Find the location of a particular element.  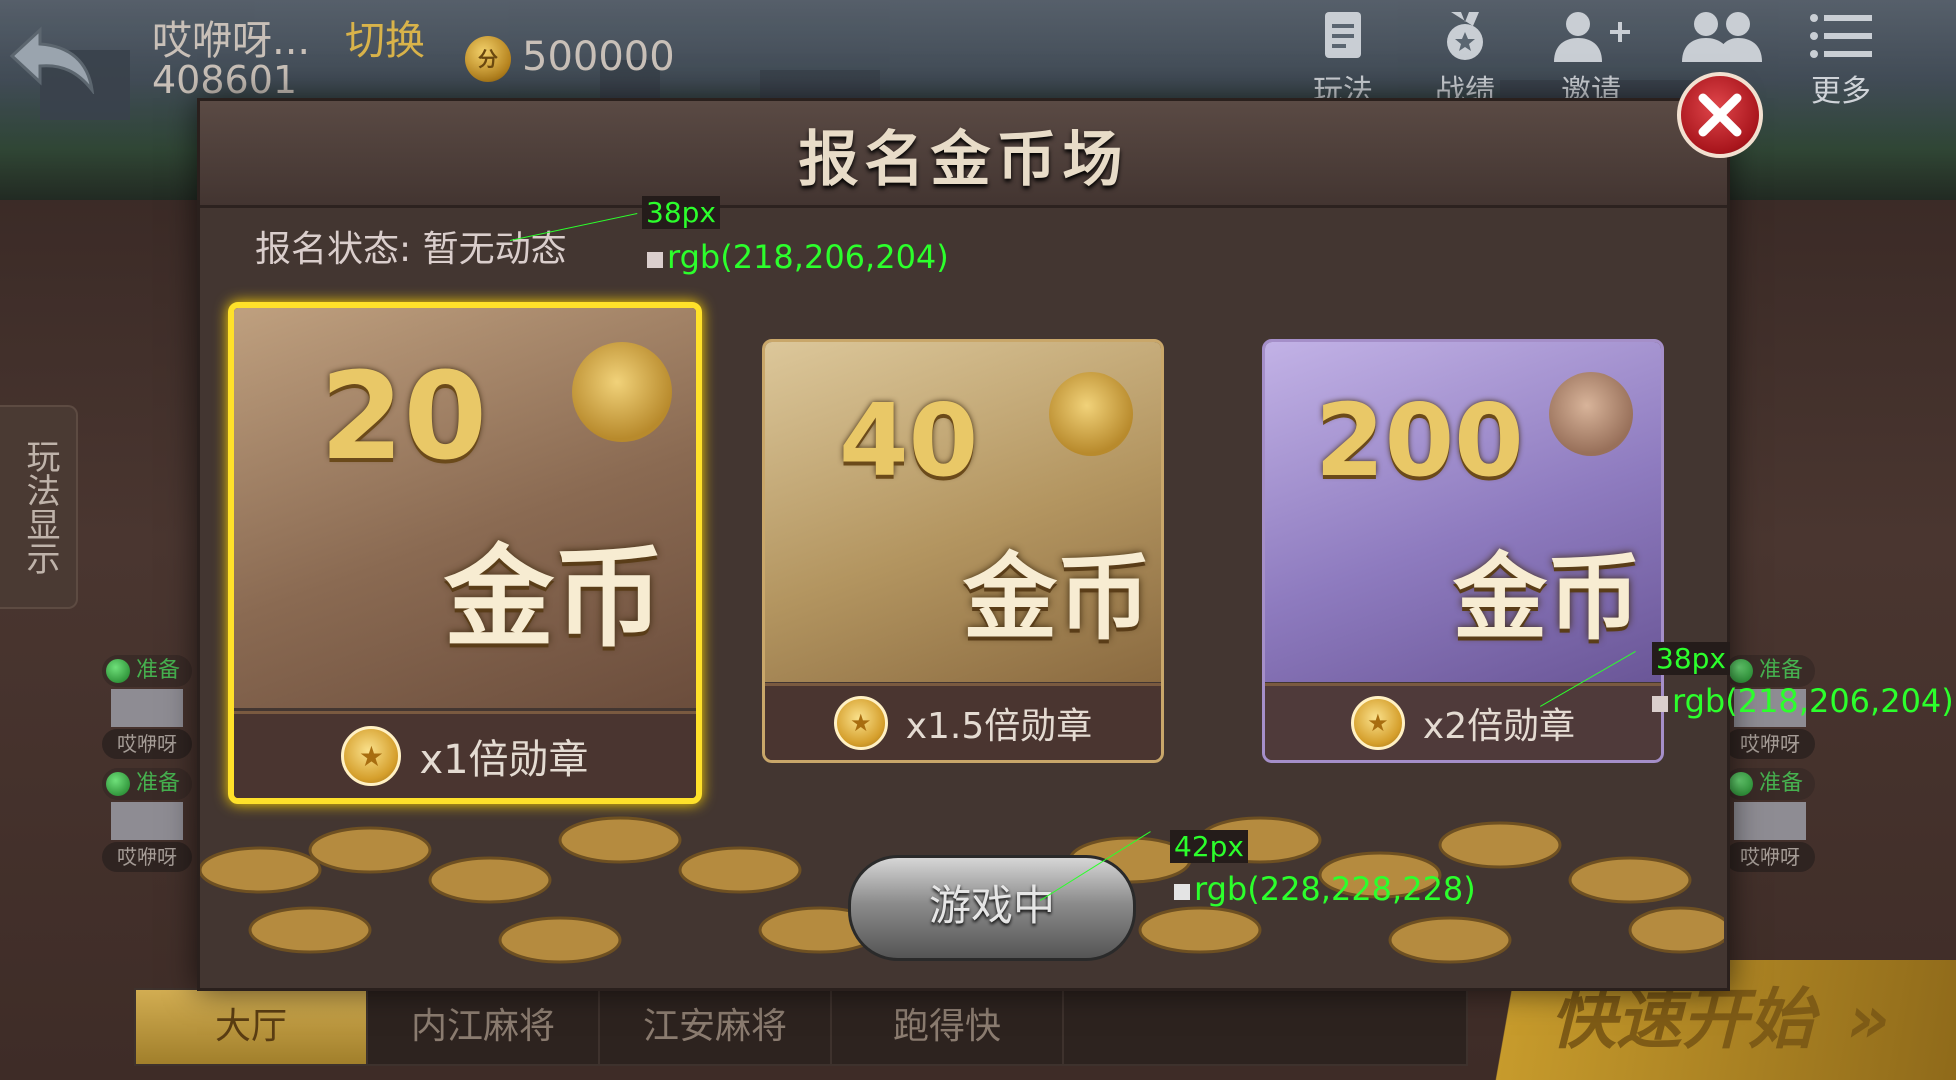

double-chevron-icon: » is located at coordinates (1868, 1019).